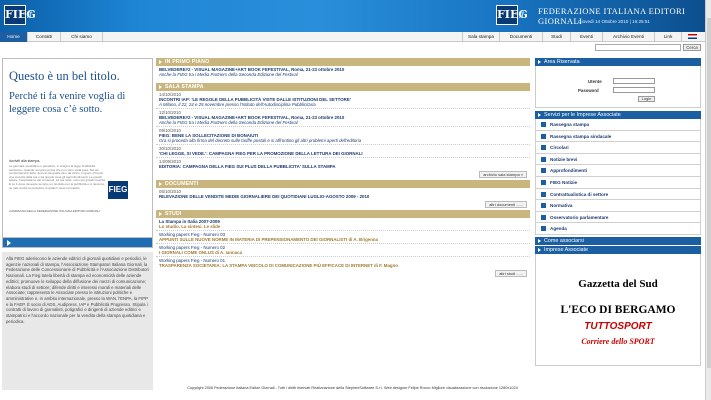 The width and height of the screenshot is (711, 400). I want to click on service-label: Osservatorio parlamentare, so click(579, 217).